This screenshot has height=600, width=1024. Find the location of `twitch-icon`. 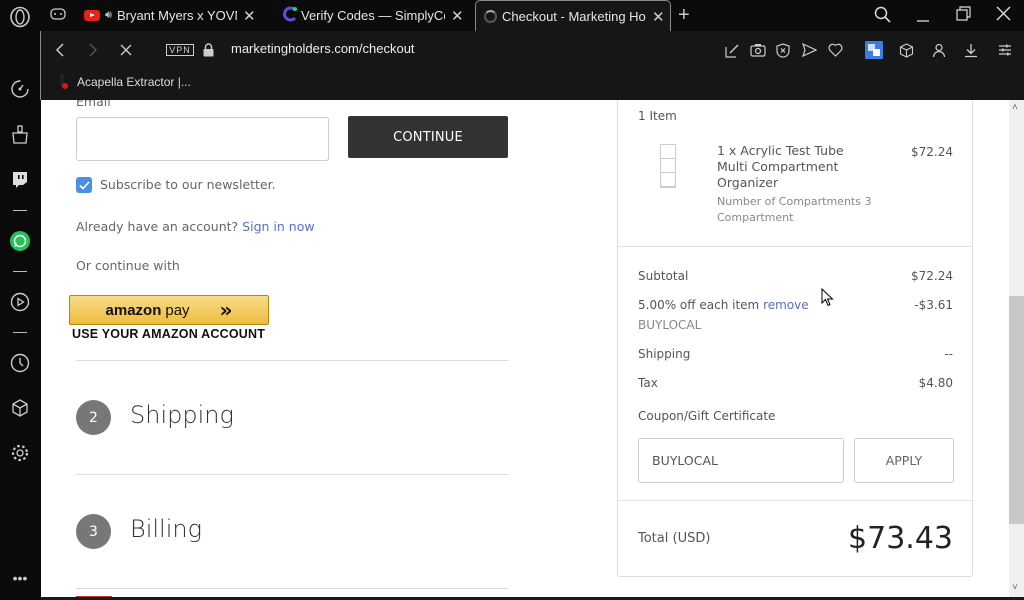

twitch-icon is located at coordinates (20, 180).